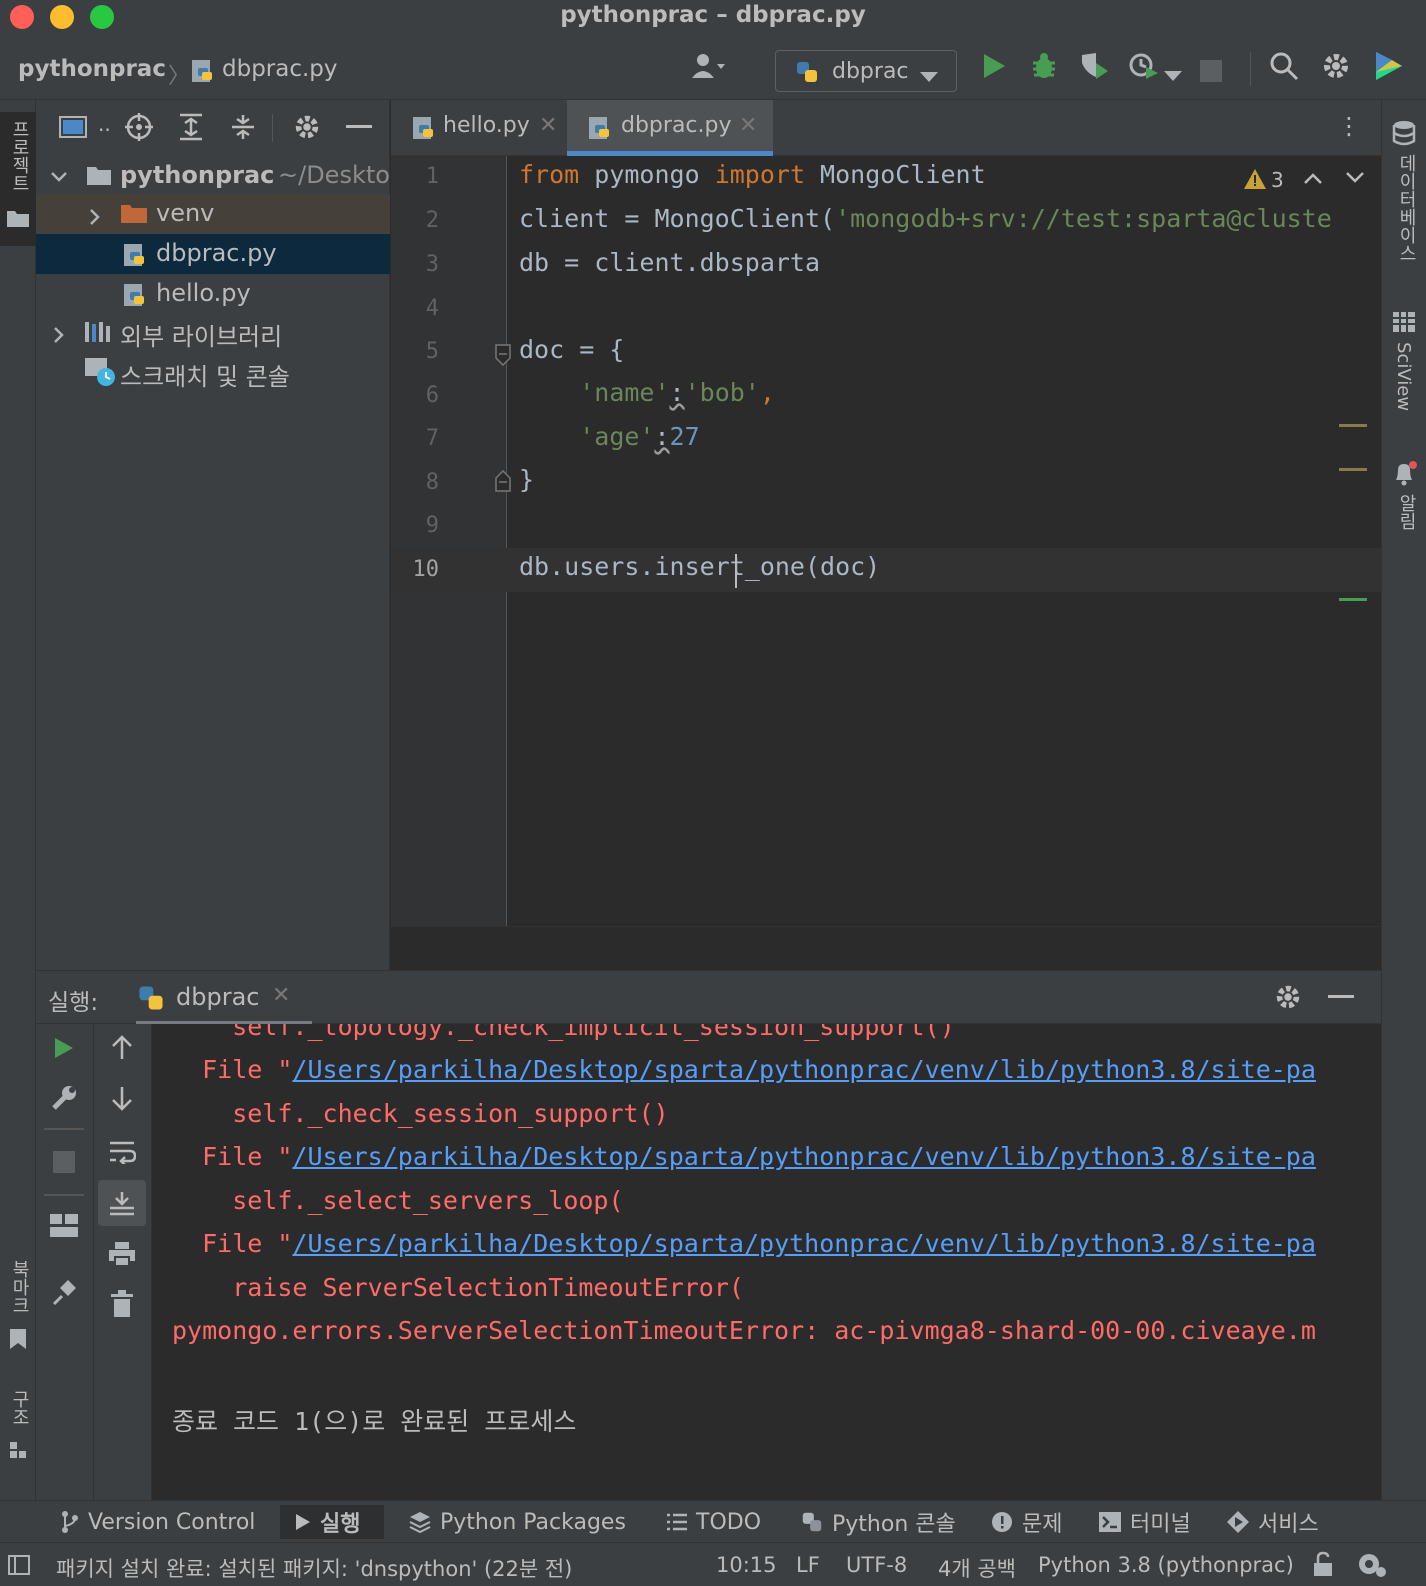 The width and height of the screenshot is (1426, 1586). I want to click on bottom-tab-label: 터미널, so click(1160, 1524).